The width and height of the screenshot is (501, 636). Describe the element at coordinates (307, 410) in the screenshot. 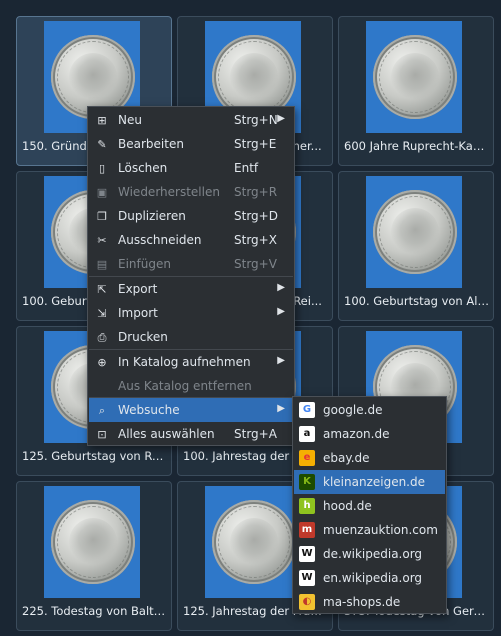

I see `google-icon: G` at that location.